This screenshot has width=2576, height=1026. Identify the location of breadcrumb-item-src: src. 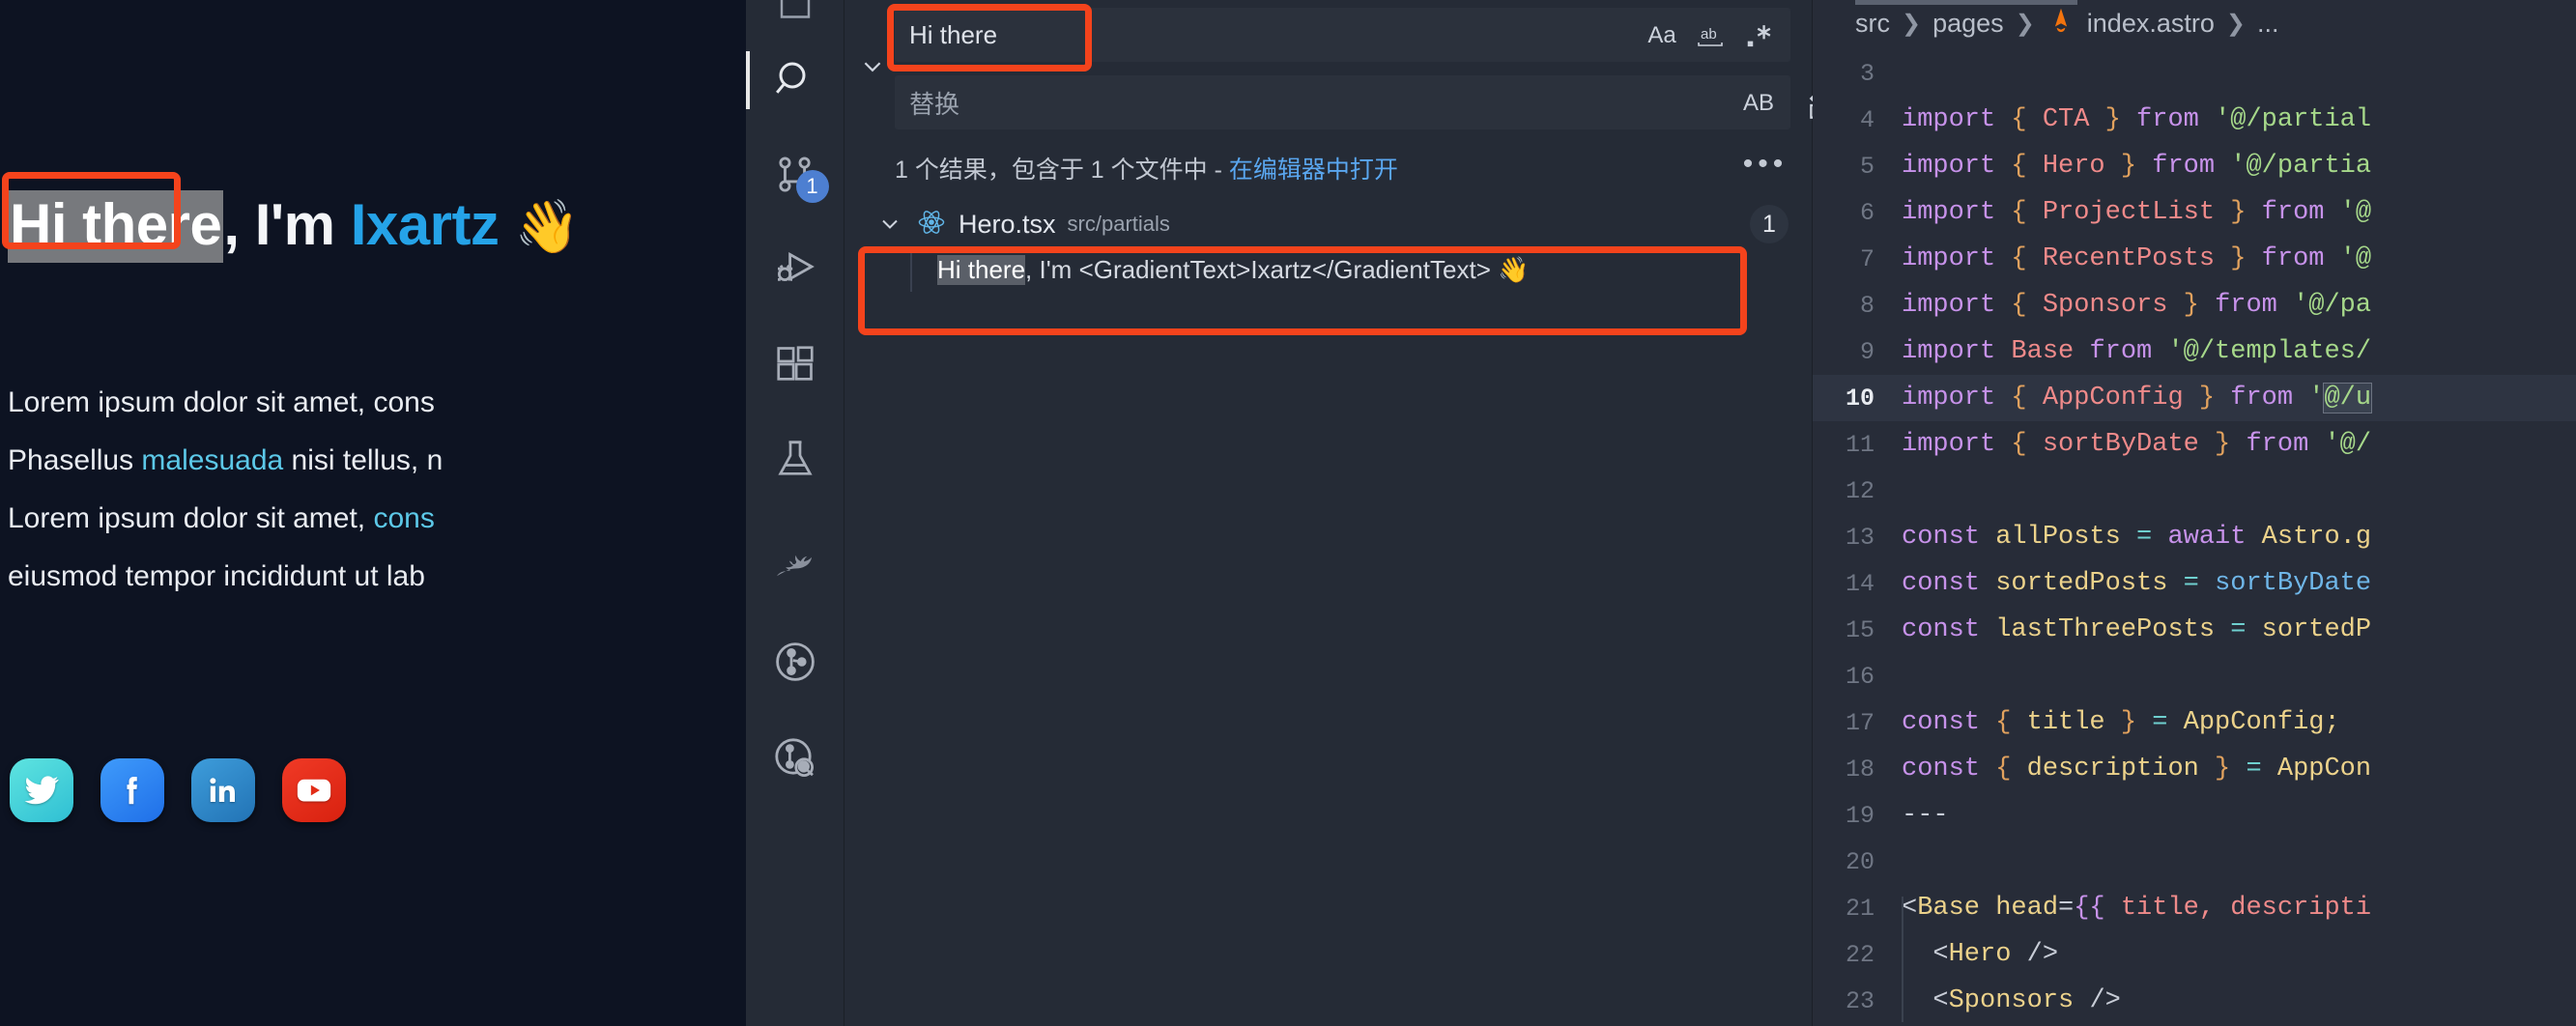
(1873, 24).